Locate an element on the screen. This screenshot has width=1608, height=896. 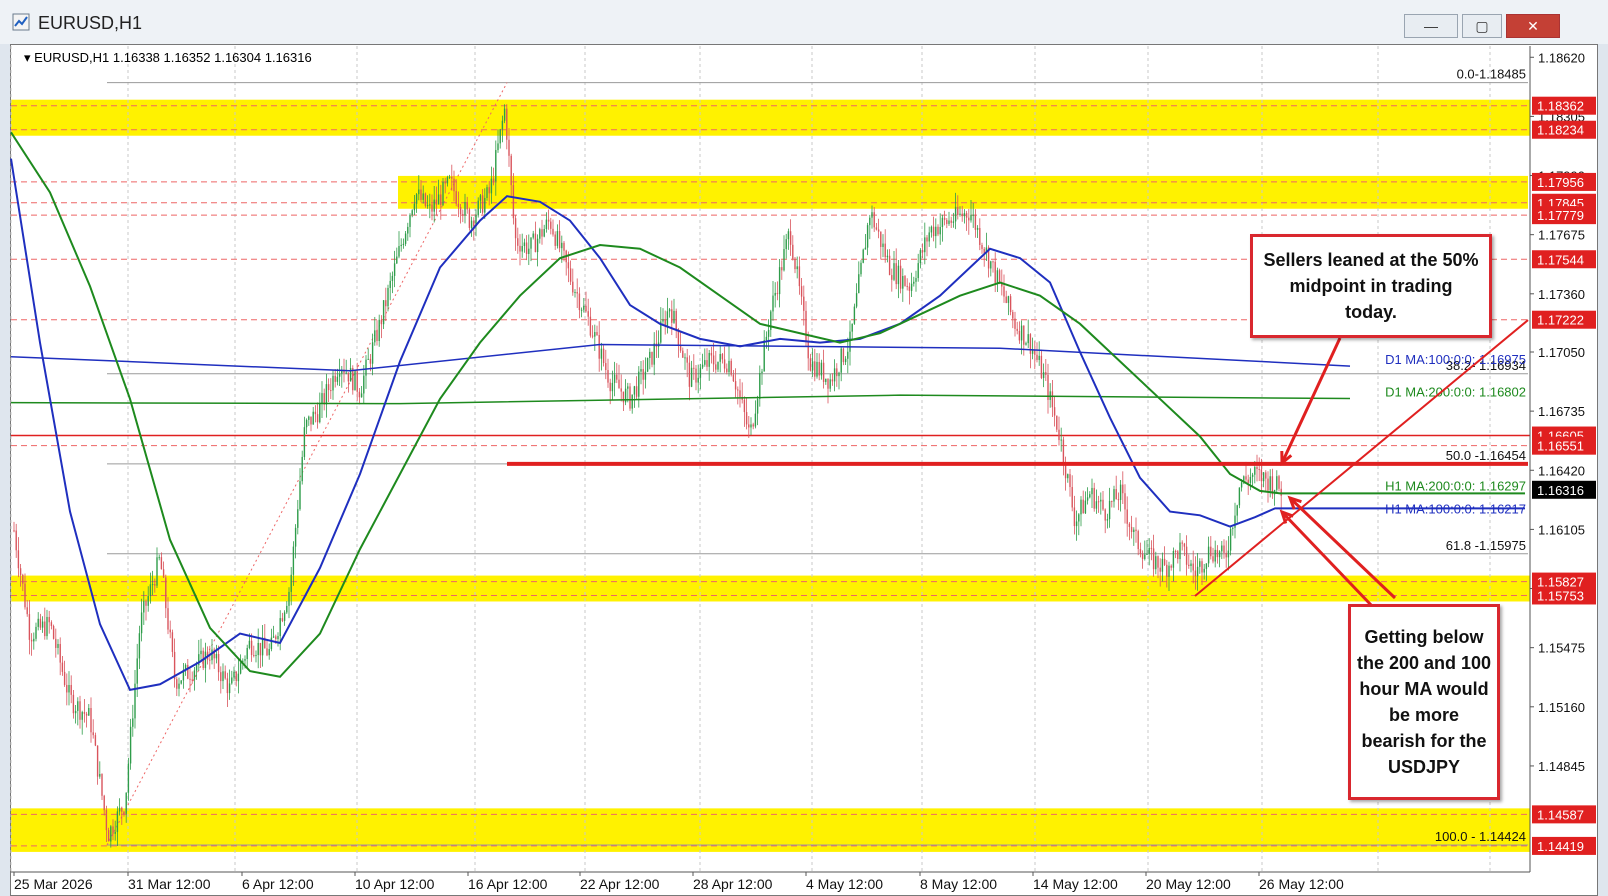
price-tick-label: 1.17050 is located at coordinates (1561, 352).